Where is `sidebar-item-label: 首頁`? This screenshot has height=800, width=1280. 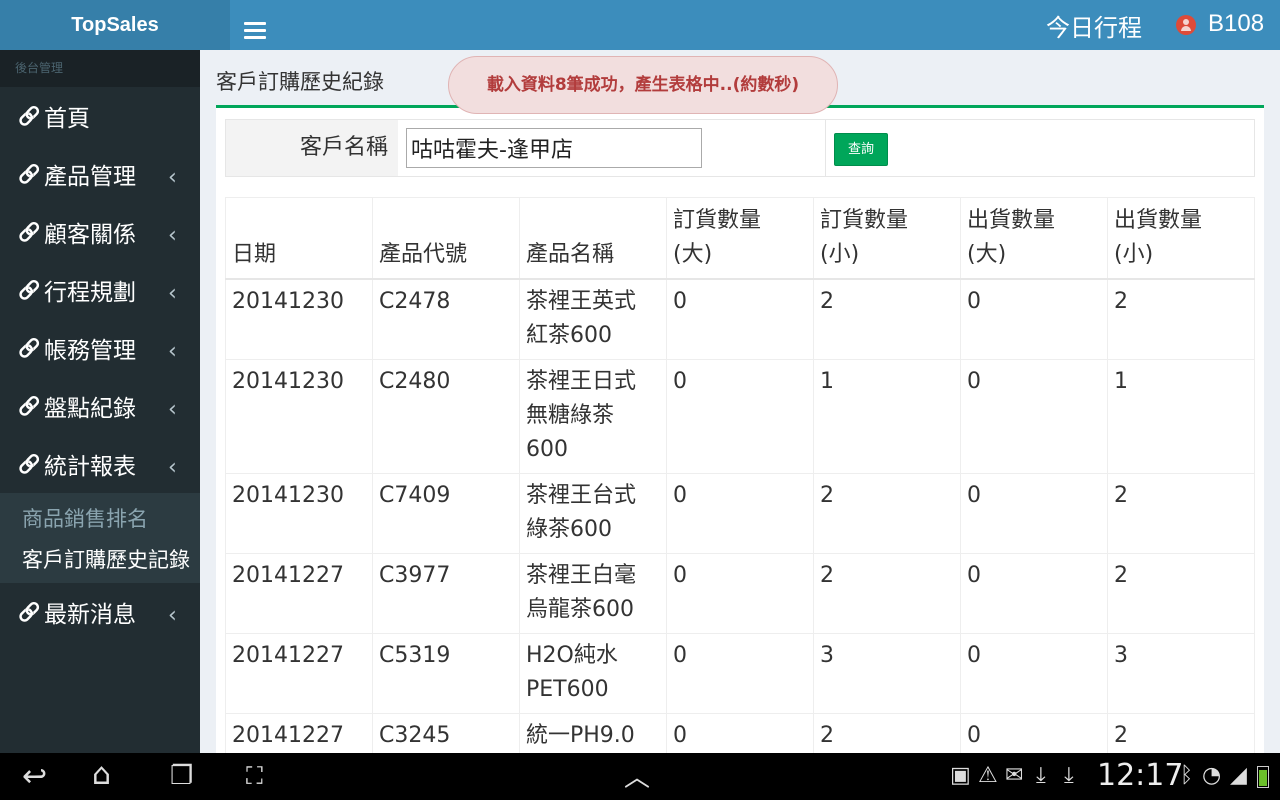 sidebar-item-label: 首頁 is located at coordinates (67, 119).